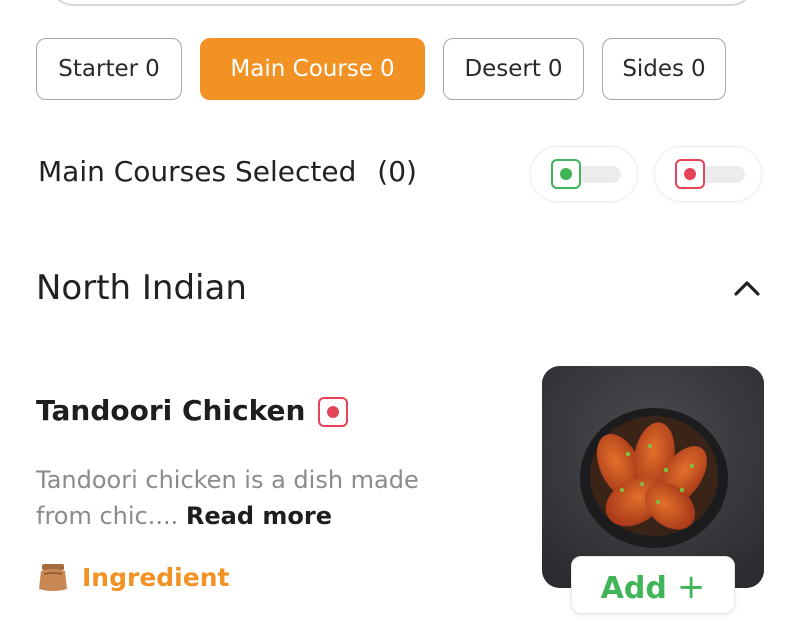 This screenshot has width=800, height=619. I want to click on tab-label: Desert, so click(502, 69).